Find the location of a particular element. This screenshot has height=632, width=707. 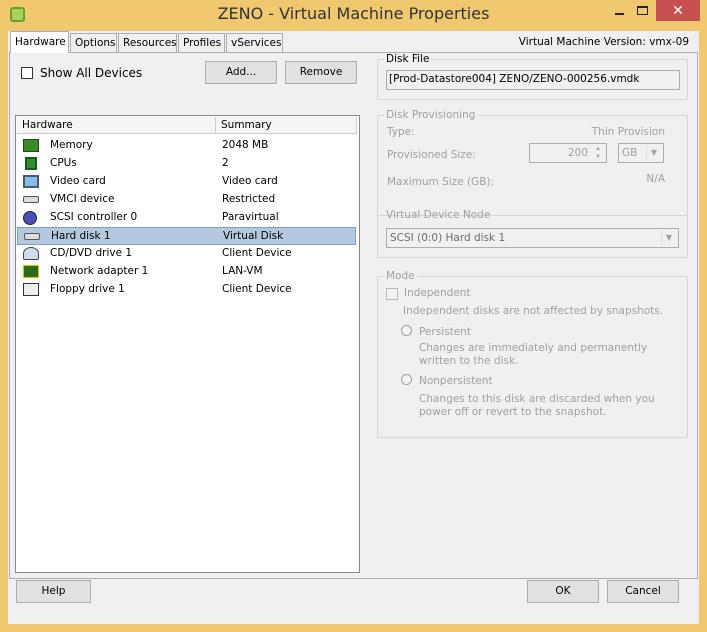

provisioned-size-label: Provisioned Size: is located at coordinates (431, 155).